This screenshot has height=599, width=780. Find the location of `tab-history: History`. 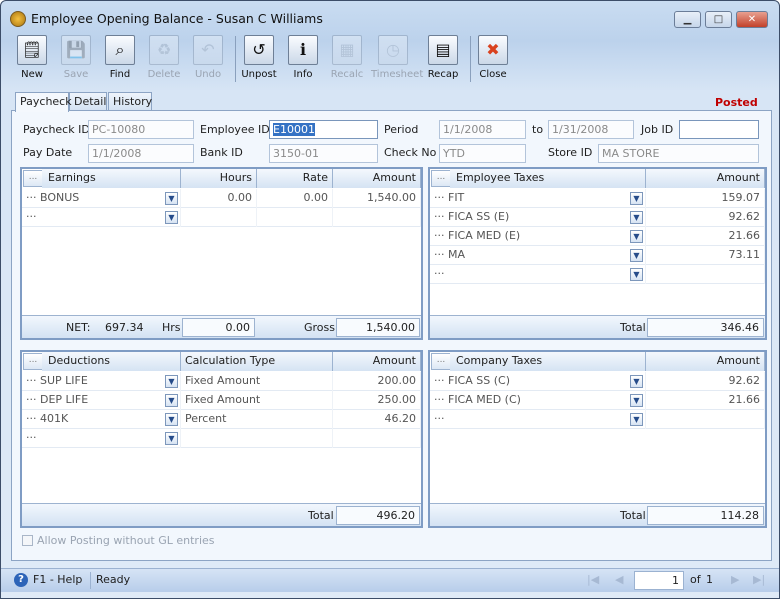

tab-history: History is located at coordinates (130, 101).